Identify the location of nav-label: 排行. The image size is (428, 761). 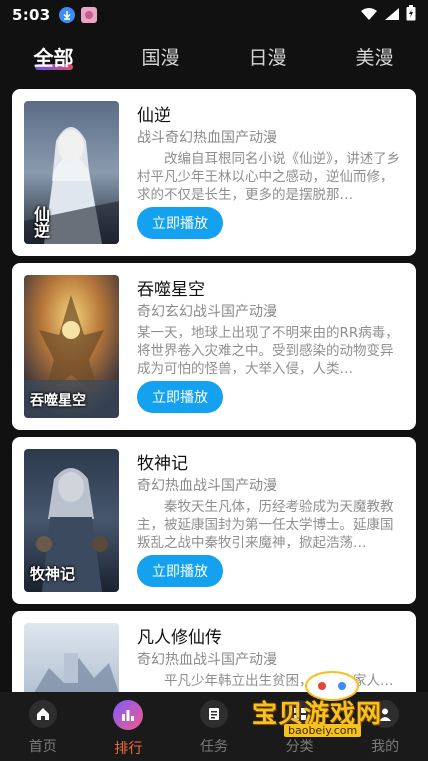
(128, 749).